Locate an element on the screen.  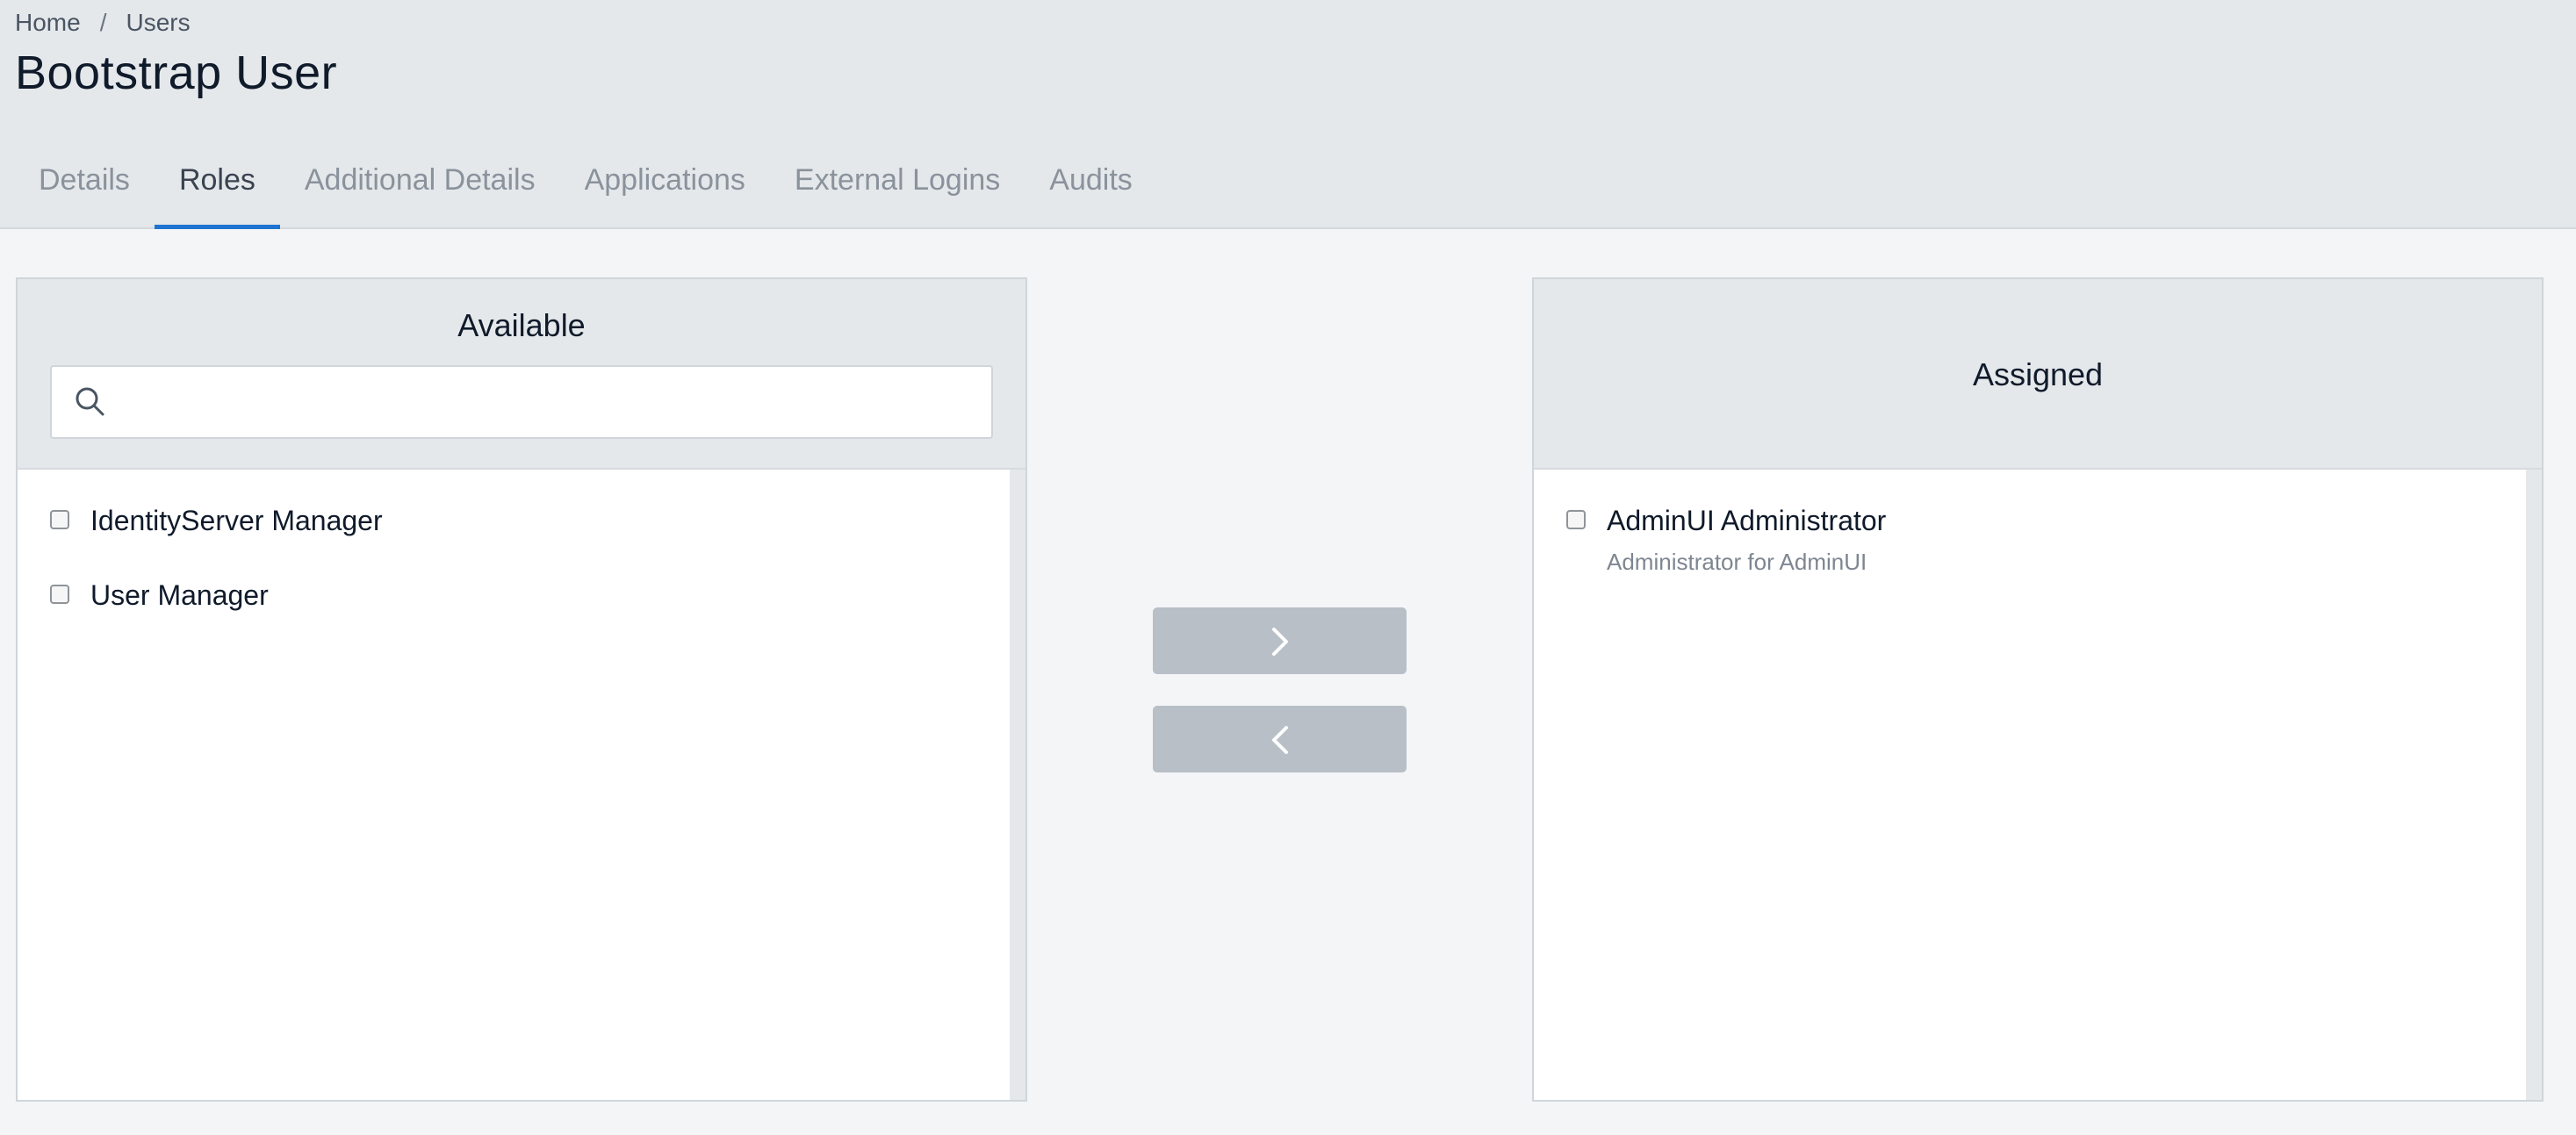
breadcrumb-users-link: Users is located at coordinates (158, 23).